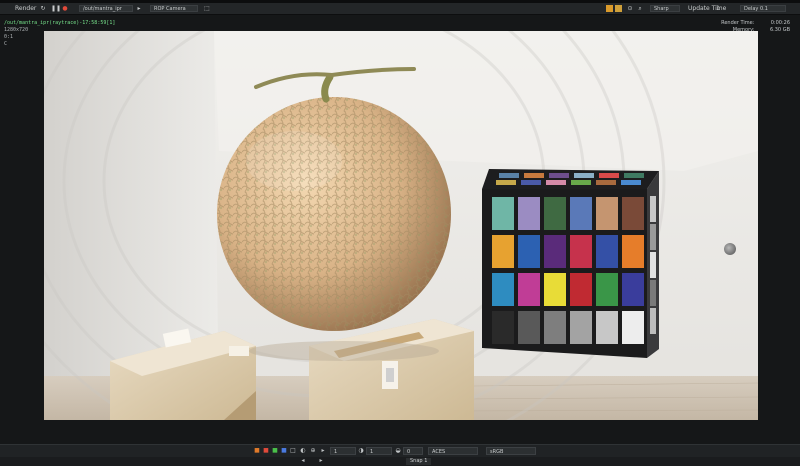  What do you see at coordinates (174, 8) in the screenshot?
I see `camera-menu: ROP Camera` at bounding box center [174, 8].